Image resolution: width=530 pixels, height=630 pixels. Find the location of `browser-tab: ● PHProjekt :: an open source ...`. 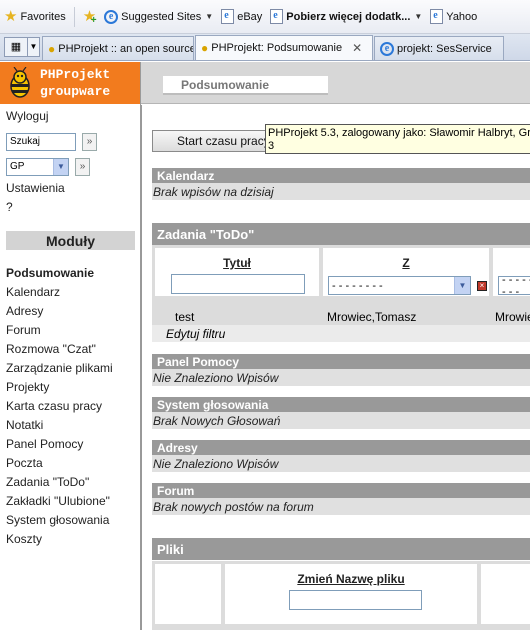

browser-tab: ● PHProjekt :: an open source ... is located at coordinates (118, 48).